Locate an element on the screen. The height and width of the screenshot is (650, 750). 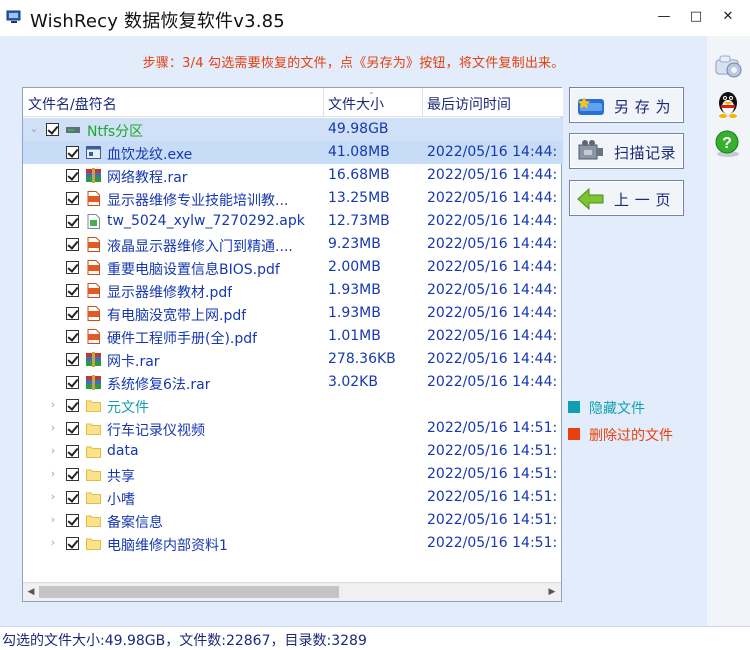
minimize-button: — is located at coordinates (664, 17).